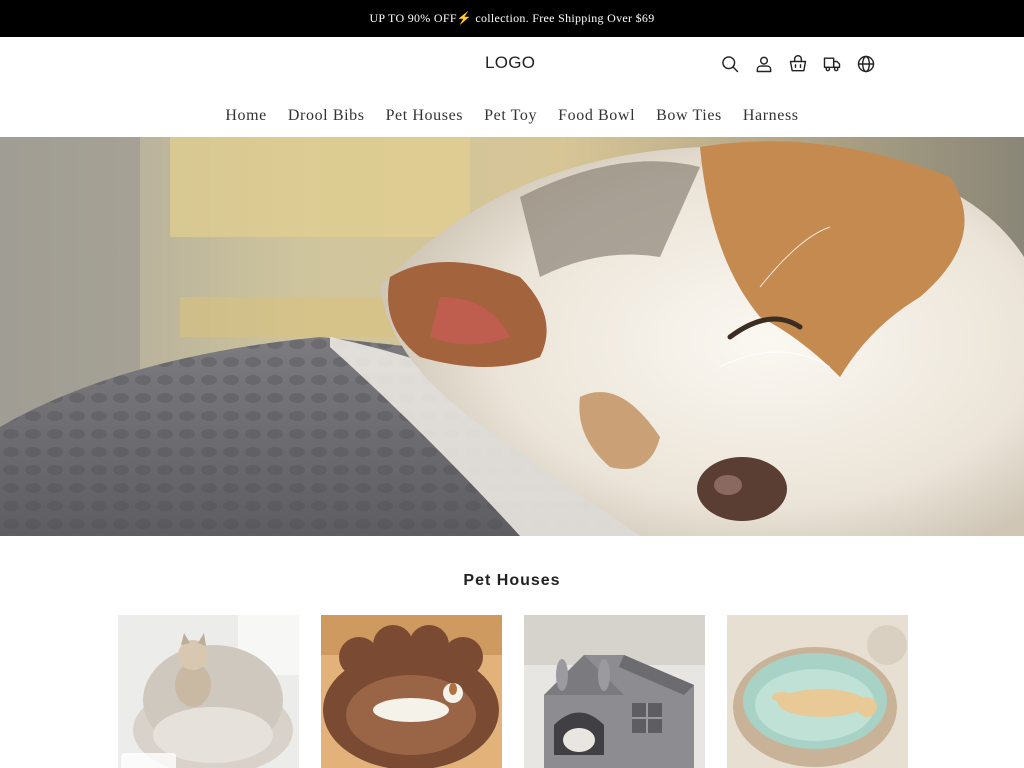 Image resolution: width=1024 pixels, height=768 pixels. Describe the element at coordinates (246, 116) in the screenshot. I see `nav-item-home: Home` at that location.